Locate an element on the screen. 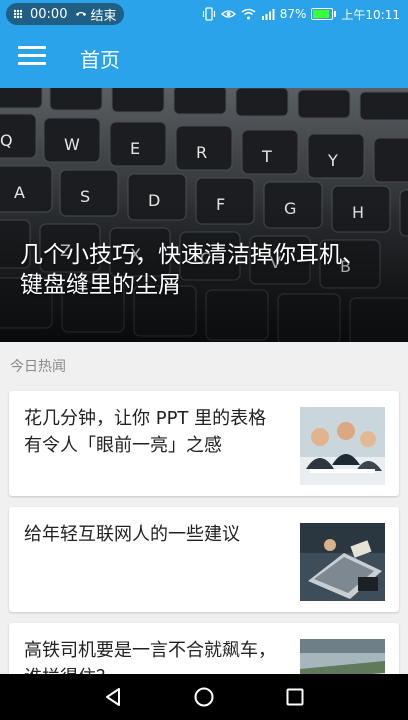 This screenshot has width=408, height=720. status-bar: 00:00 结束 87% 上午10:11 is located at coordinates (204, 14).